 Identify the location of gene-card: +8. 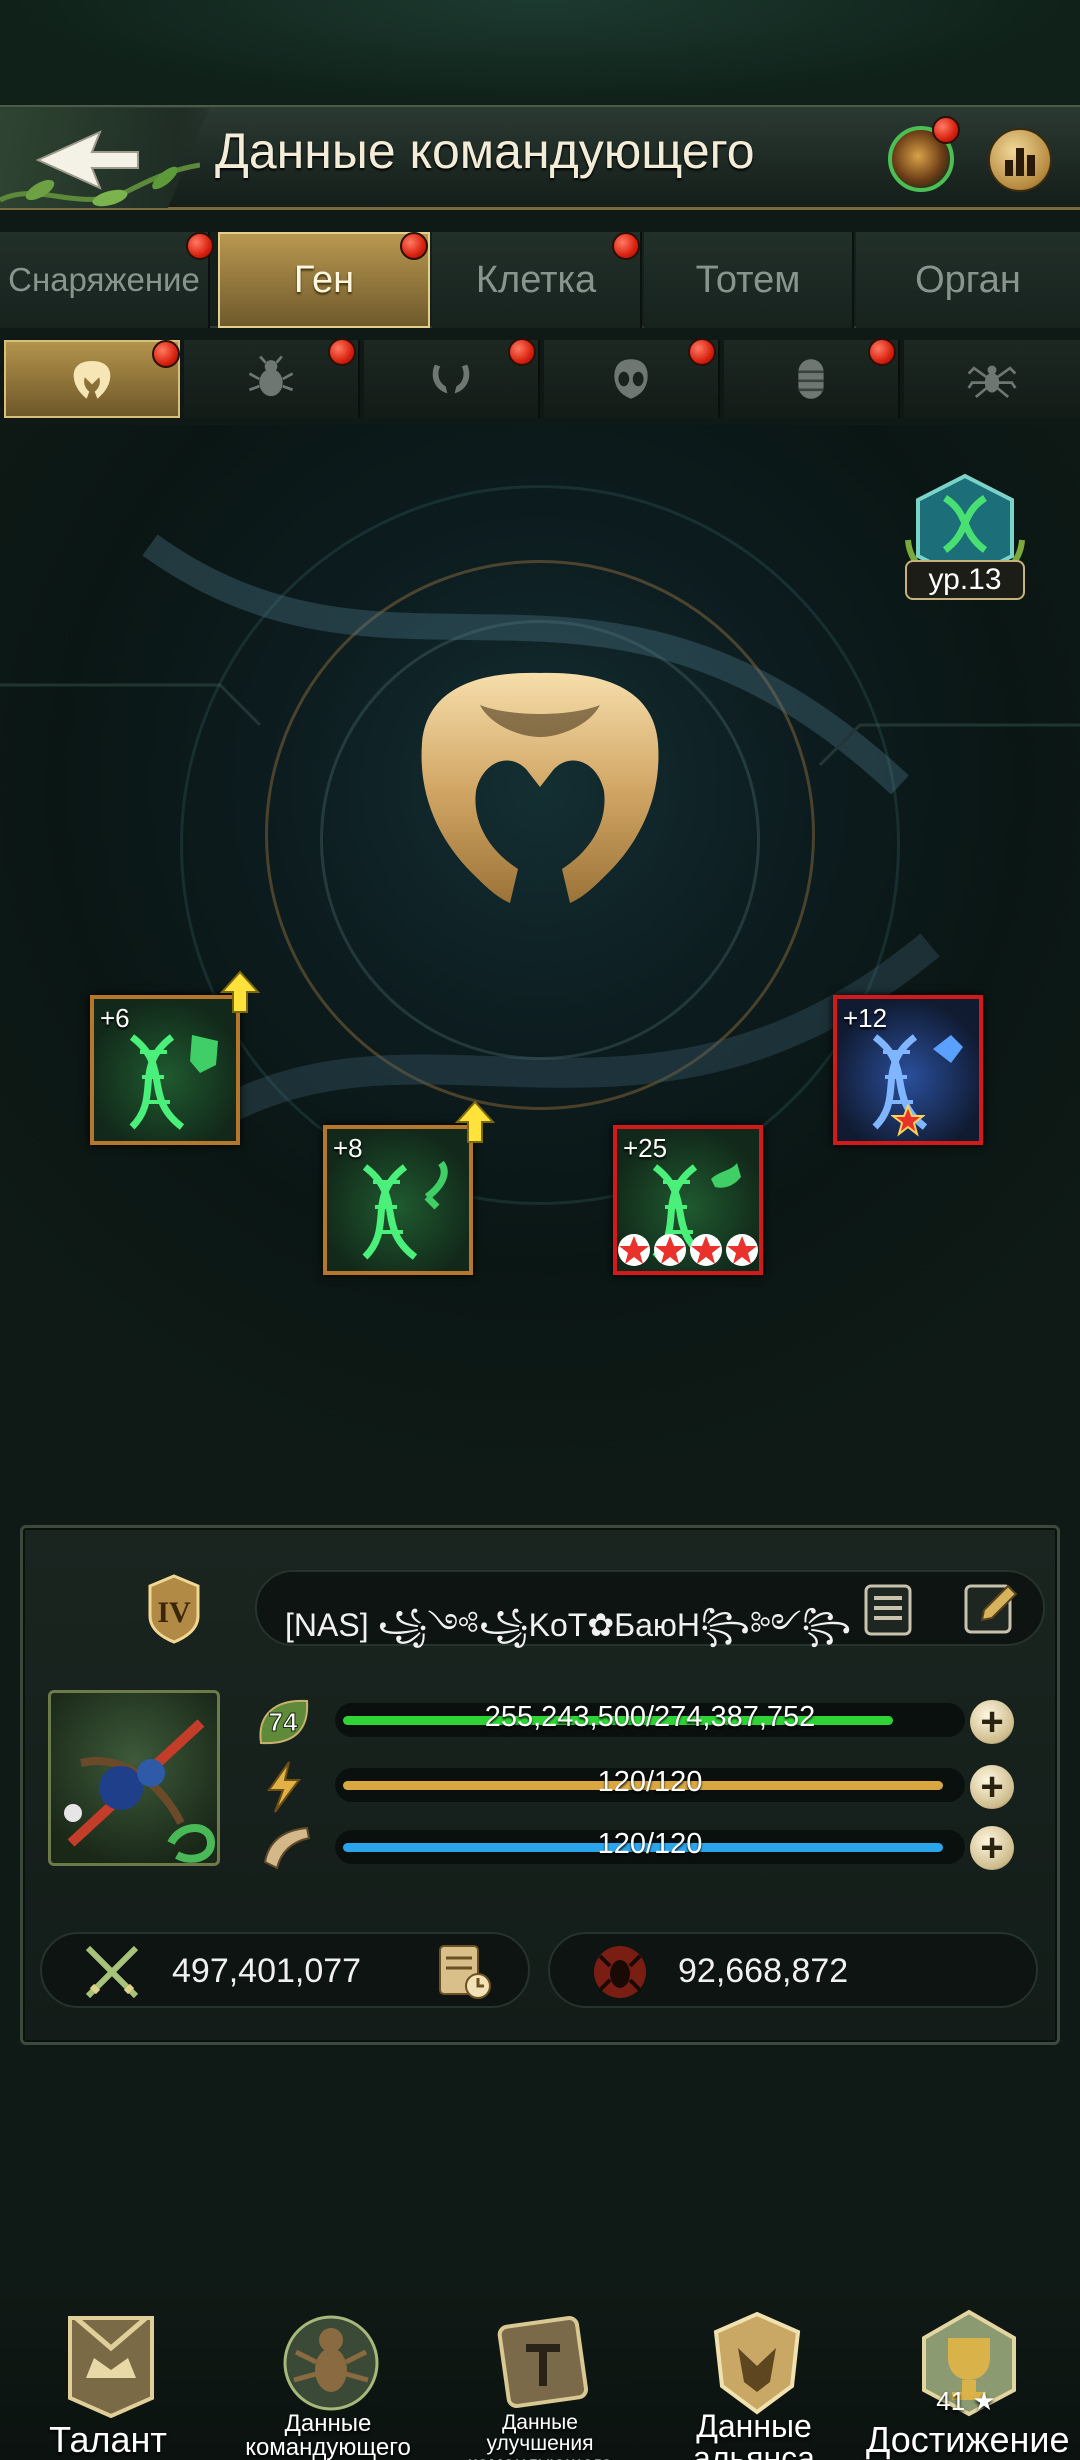
(398, 1200).